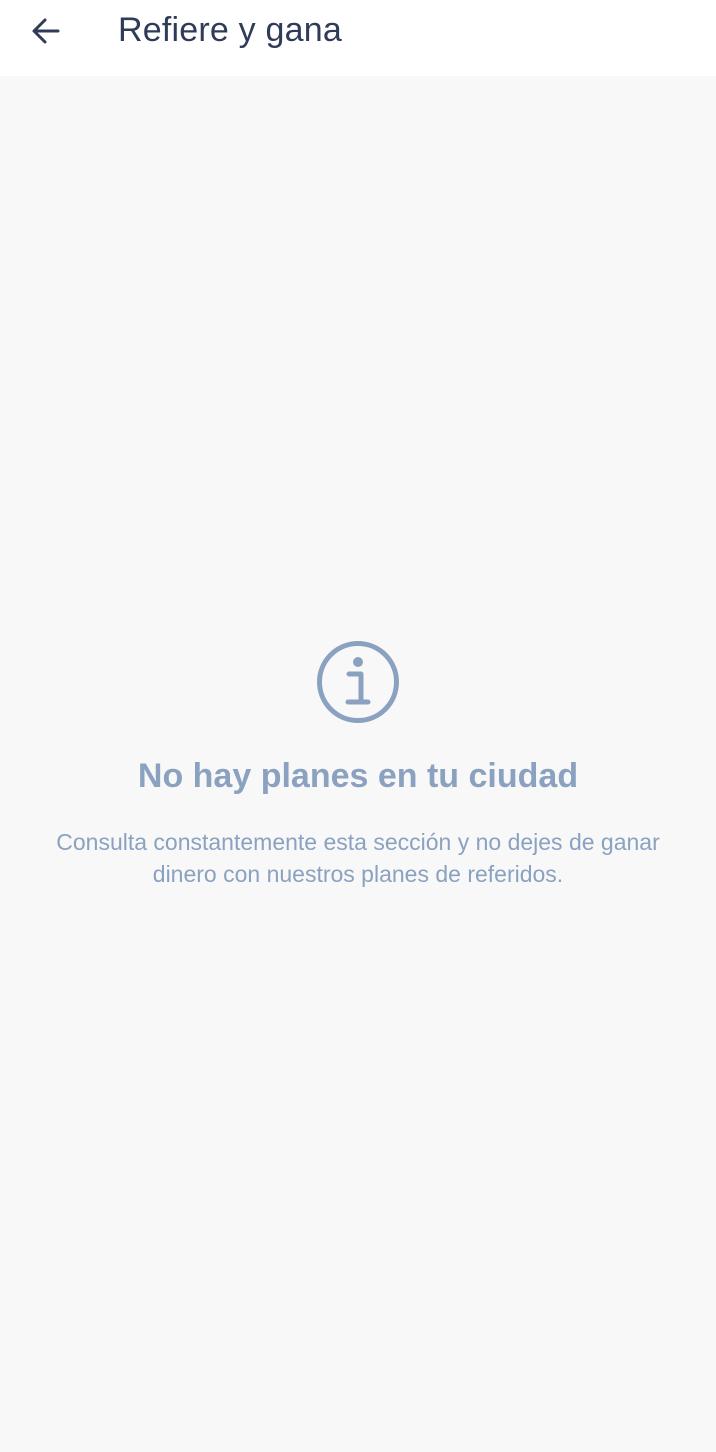 This screenshot has width=716, height=1452. I want to click on back-button, so click(46, 31).